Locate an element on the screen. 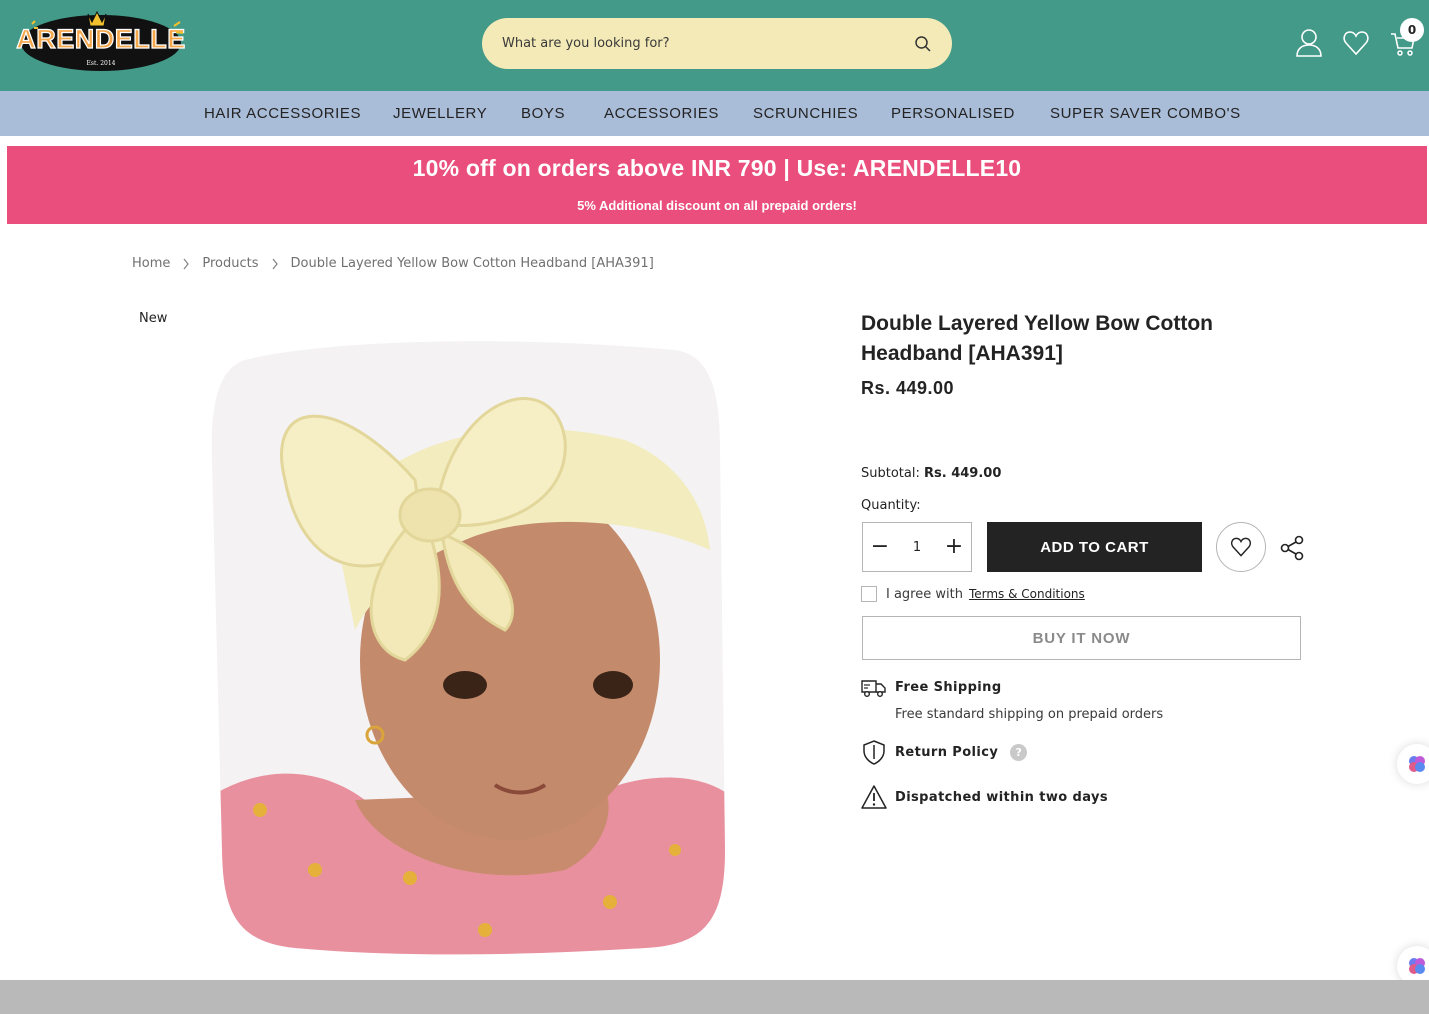  quantity-label: Quantity: is located at coordinates (891, 505).